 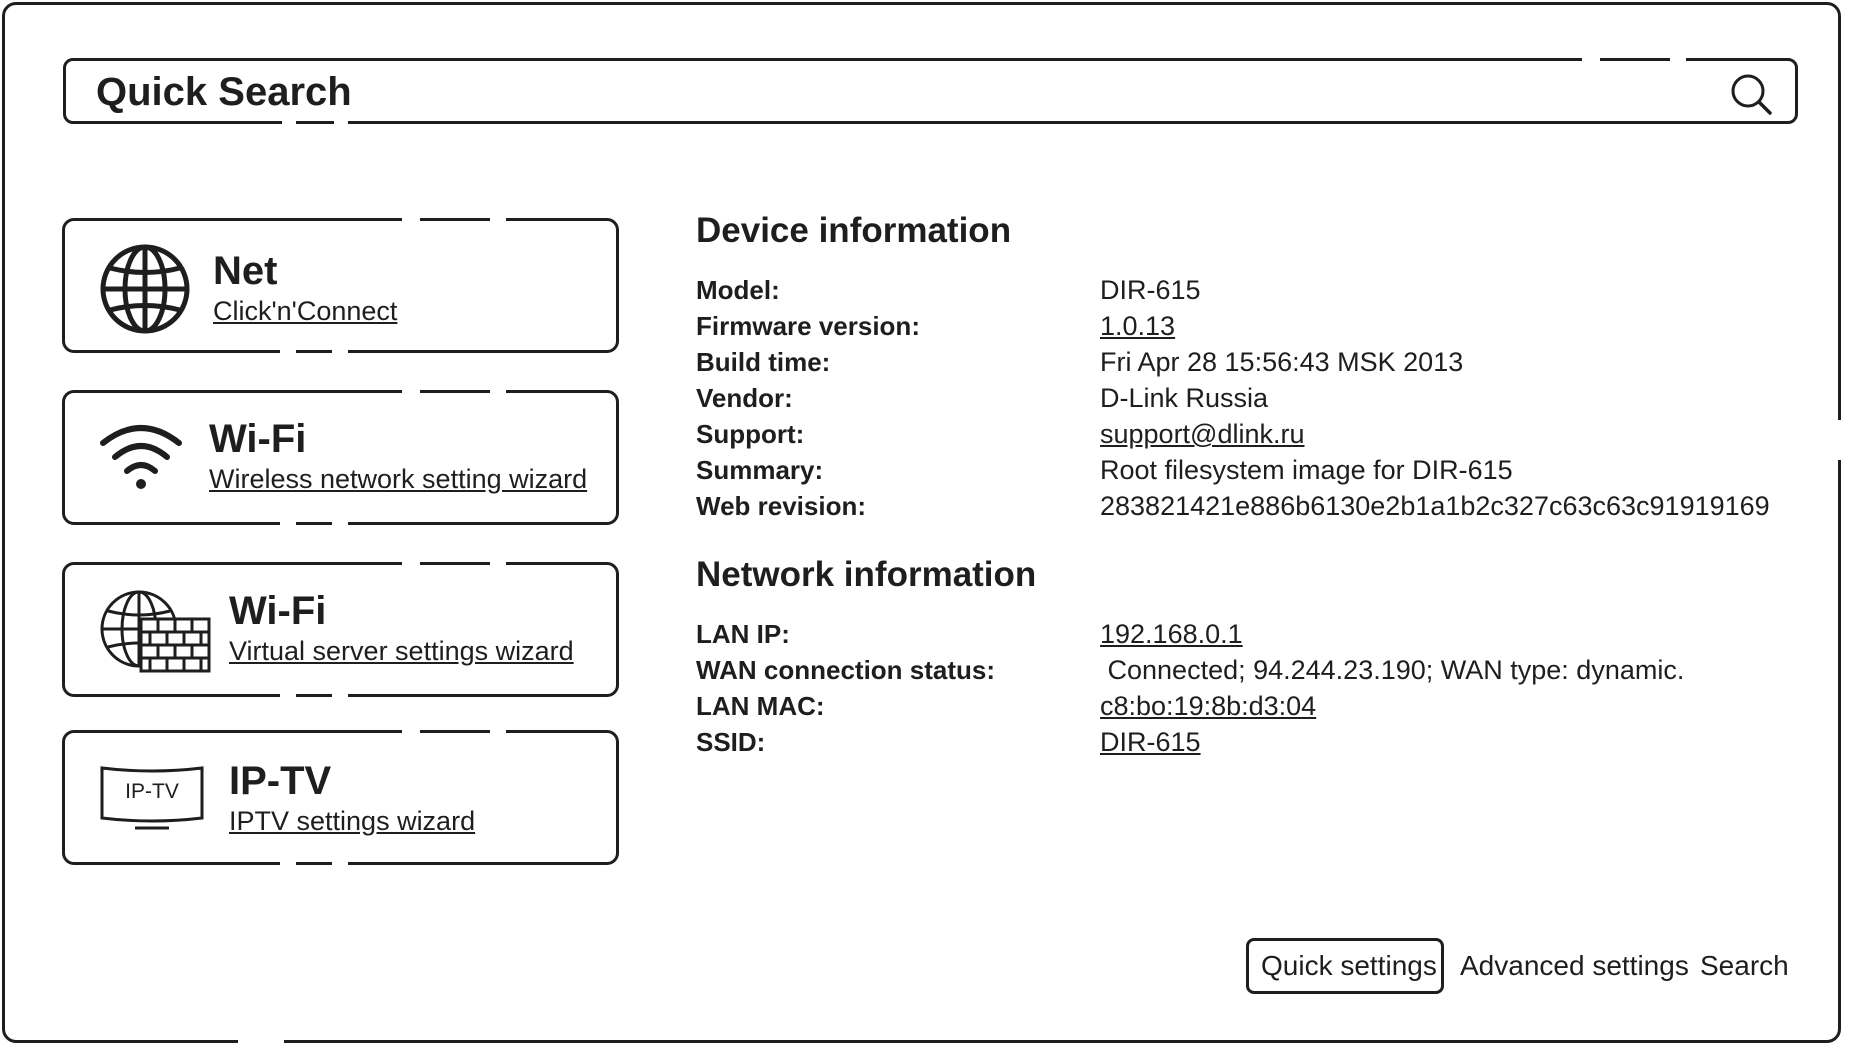 I want to click on summary-value: Root filesystem image for DIR-615, so click(x=1306, y=470).